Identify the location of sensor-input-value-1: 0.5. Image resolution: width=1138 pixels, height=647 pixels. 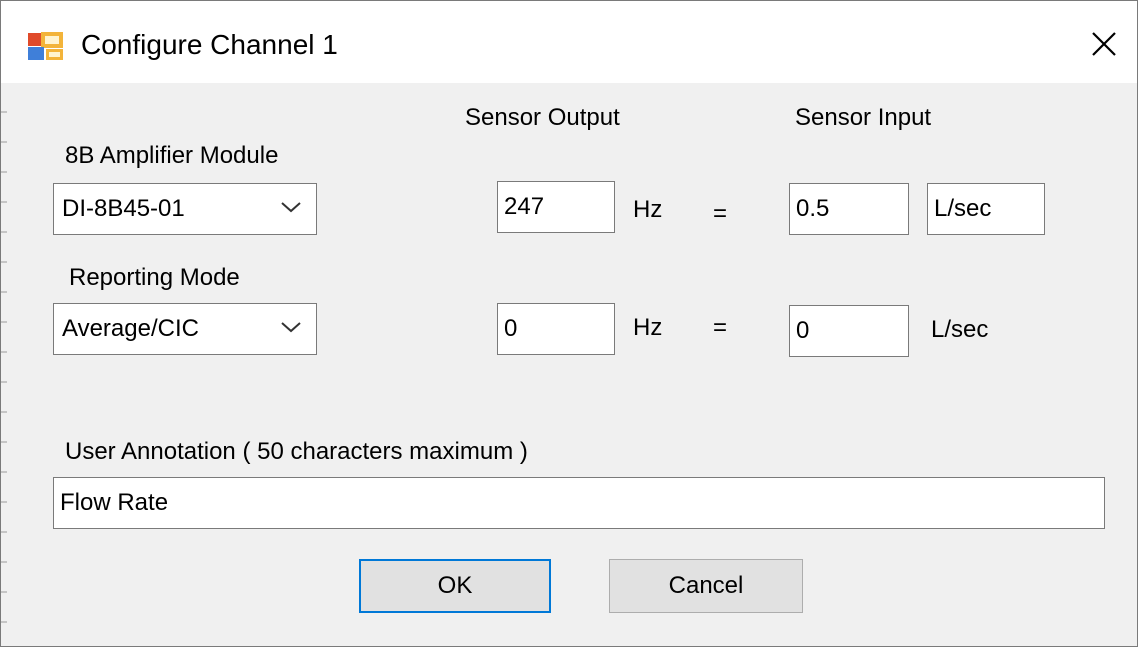
(813, 208).